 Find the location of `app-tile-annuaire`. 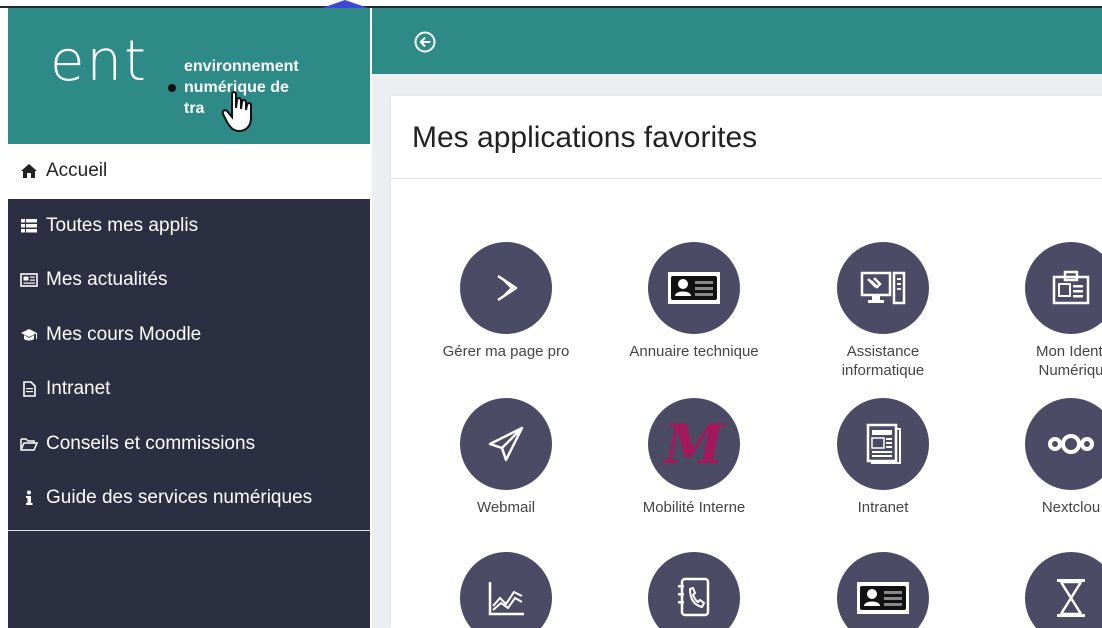

app-tile-annuaire is located at coordinates (883, 590).